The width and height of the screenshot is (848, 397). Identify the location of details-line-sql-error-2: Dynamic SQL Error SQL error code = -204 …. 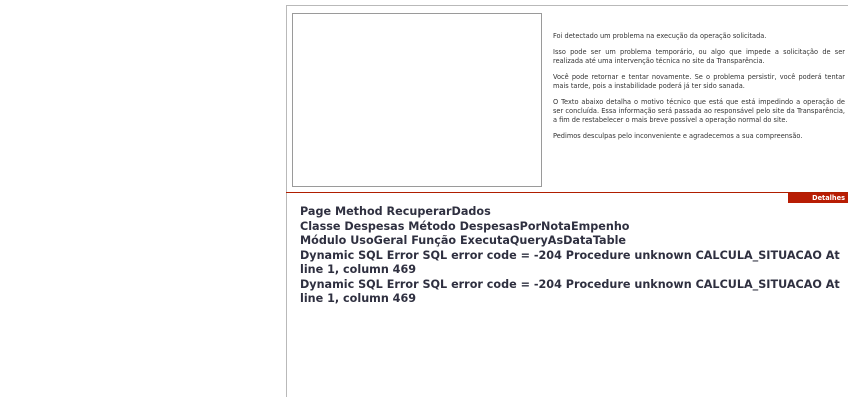
(570, 291).